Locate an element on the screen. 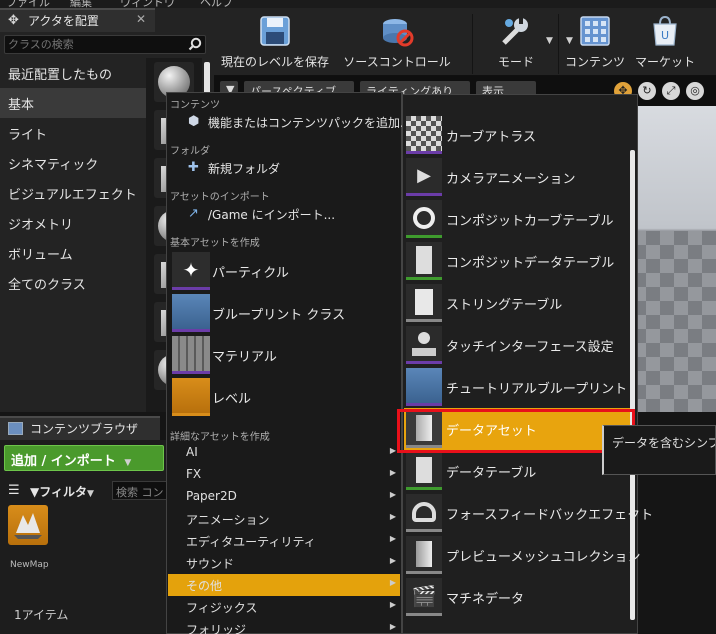 This screenshot has height=634, width=716. submenu-editor-utility: エディタユーティリティ ▶ is located at coordinates (284, 541).